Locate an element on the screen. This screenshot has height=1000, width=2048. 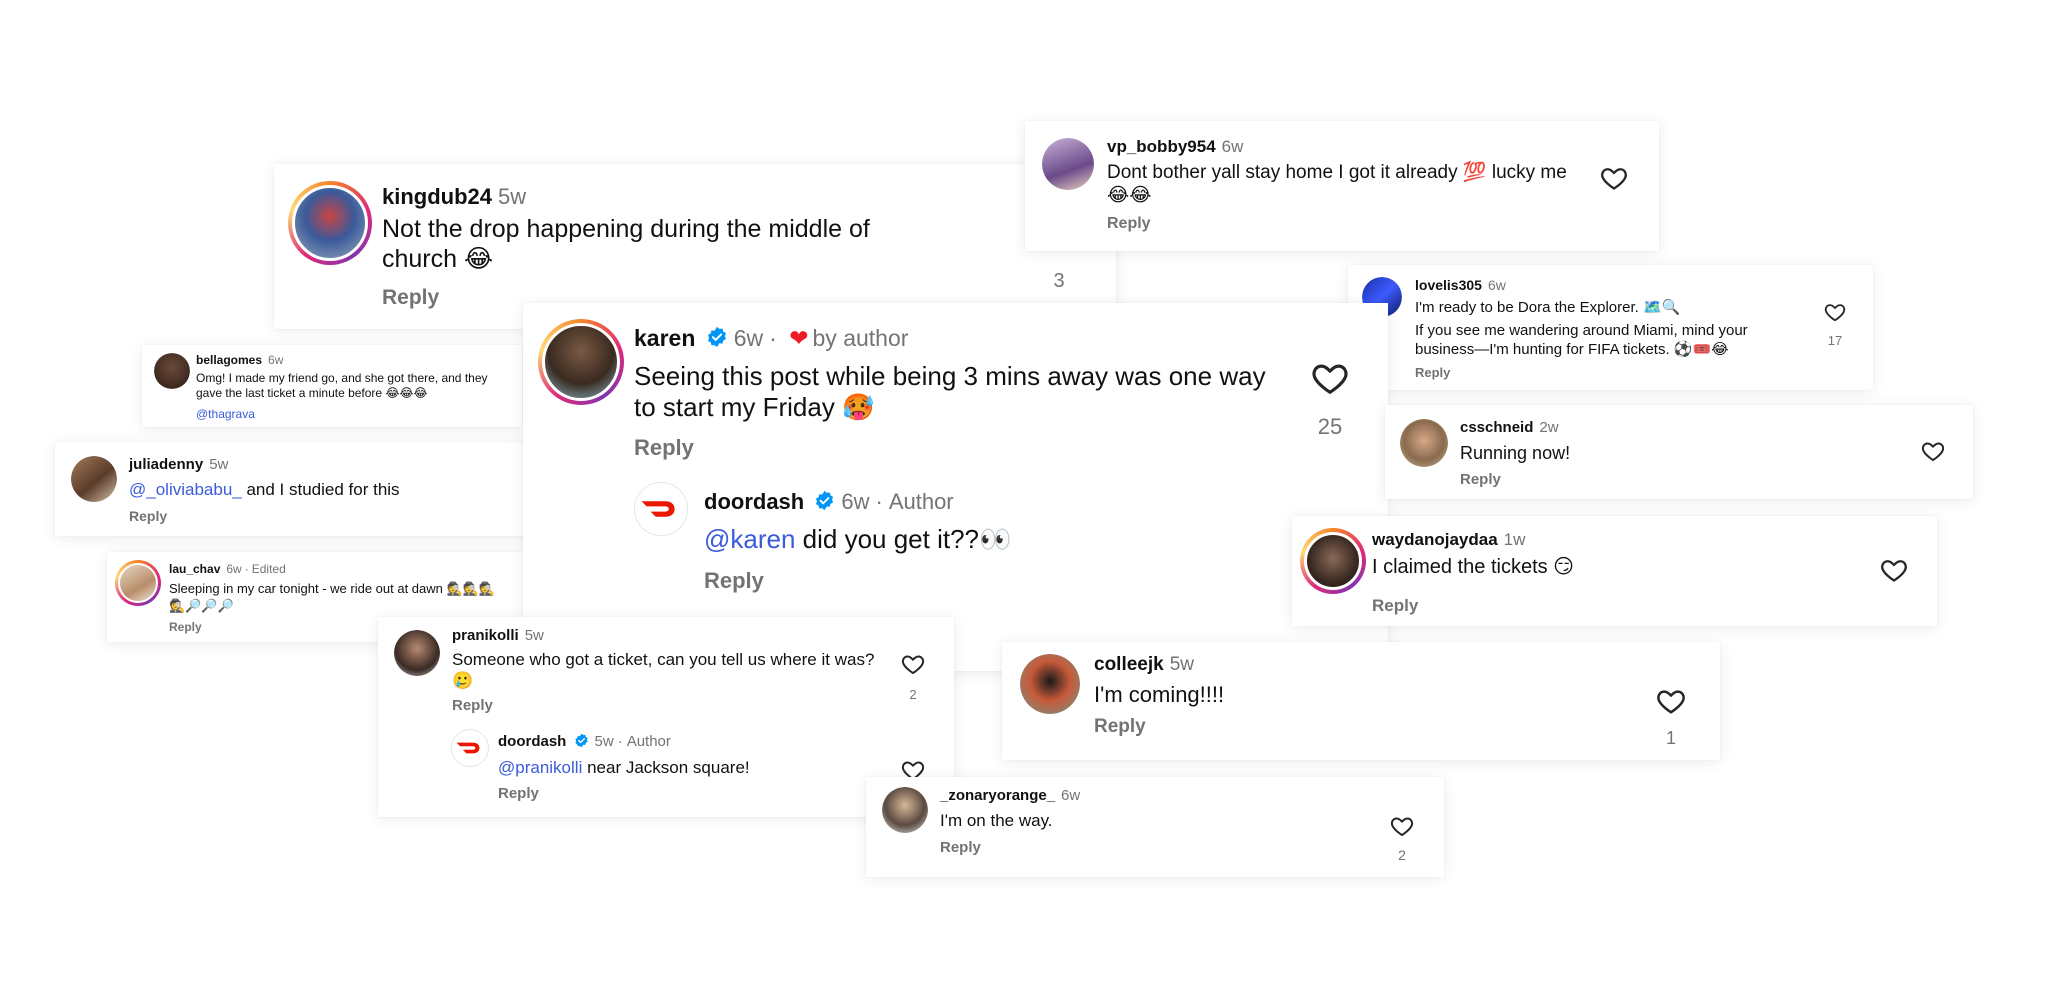
comment-text: I'm coming!!!! is located at coordinates (1159, 694).